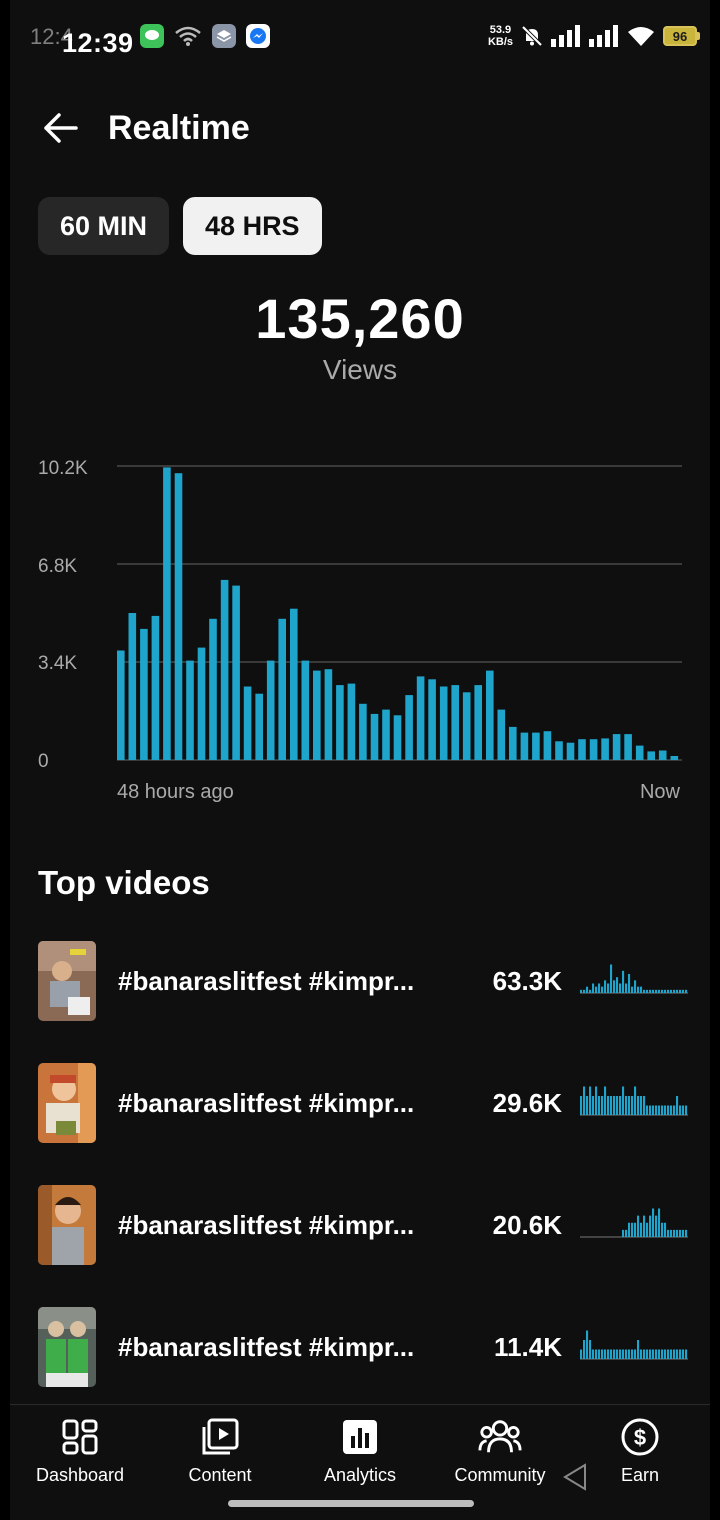 Image resolution: width=720 pixels, height=1520 pixels. I want to click on nav-dashboard: Dashboard, so click(80, 1450).